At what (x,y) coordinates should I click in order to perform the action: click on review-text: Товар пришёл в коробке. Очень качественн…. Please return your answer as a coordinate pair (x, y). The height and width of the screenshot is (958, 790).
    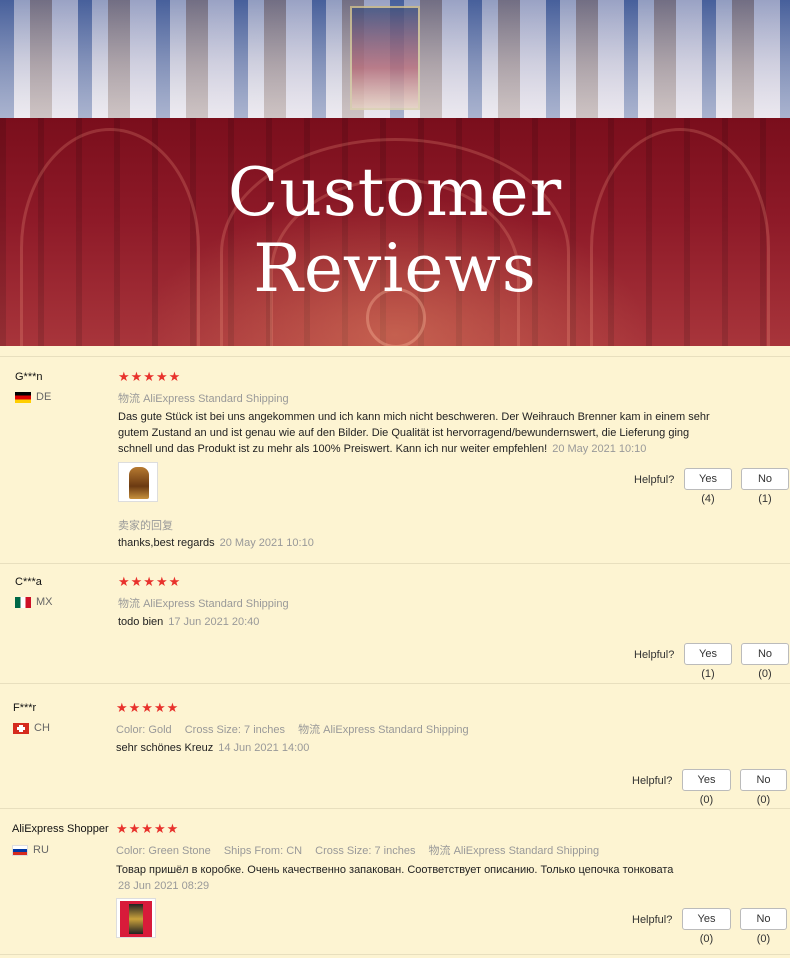
    Looking at the image, I should click on (395, 878).